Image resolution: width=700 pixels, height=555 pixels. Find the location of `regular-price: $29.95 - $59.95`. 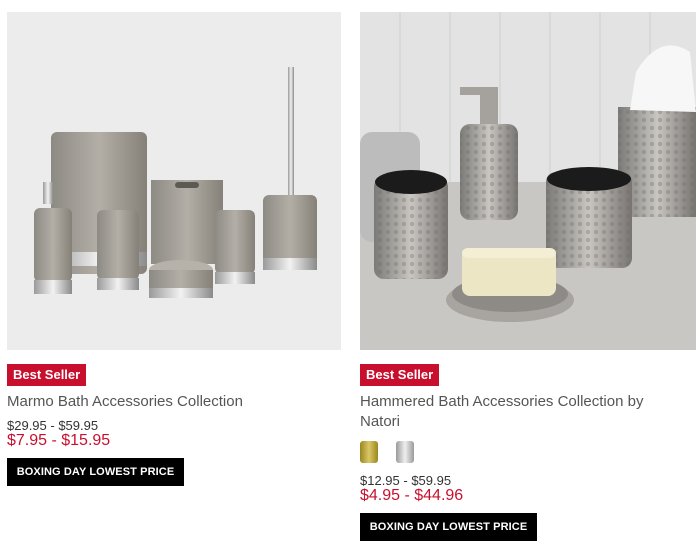

regular-price: $29.95 - $59.95 is located at coordinates (53, 425).